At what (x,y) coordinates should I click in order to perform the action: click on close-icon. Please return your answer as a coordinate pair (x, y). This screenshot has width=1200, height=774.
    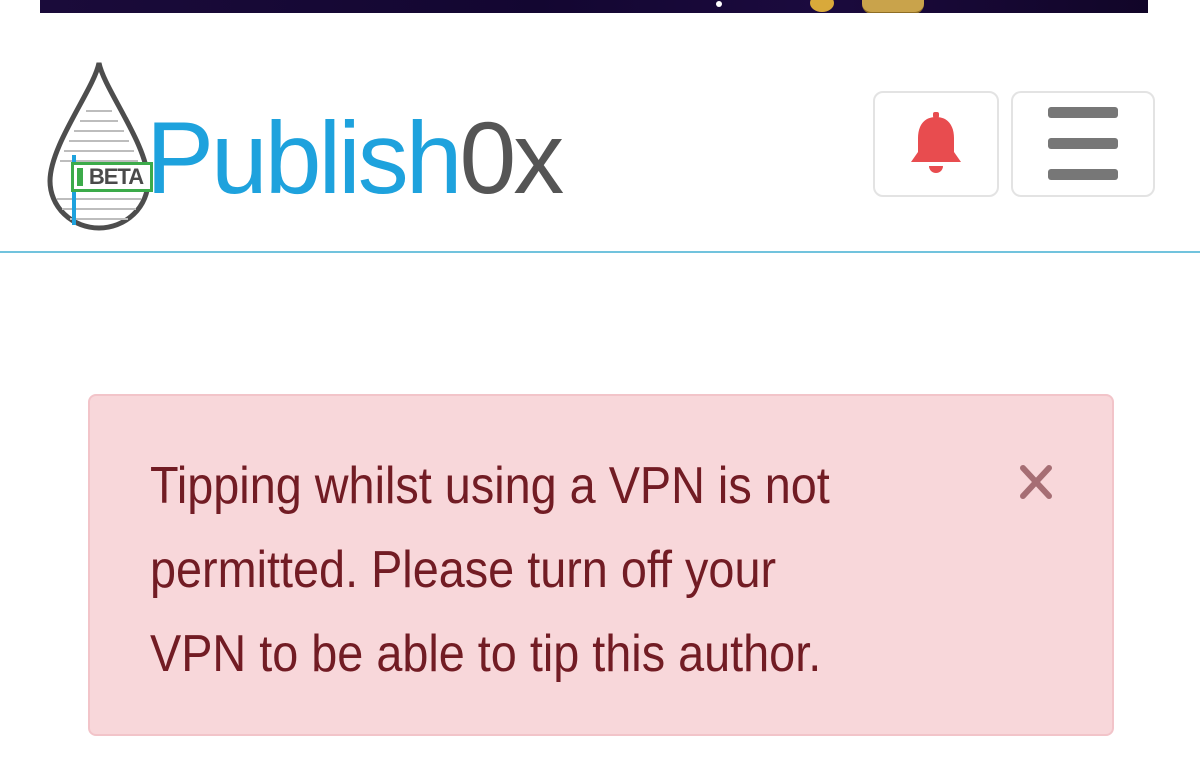
    Looking at the image, I should click on (1036, 482).